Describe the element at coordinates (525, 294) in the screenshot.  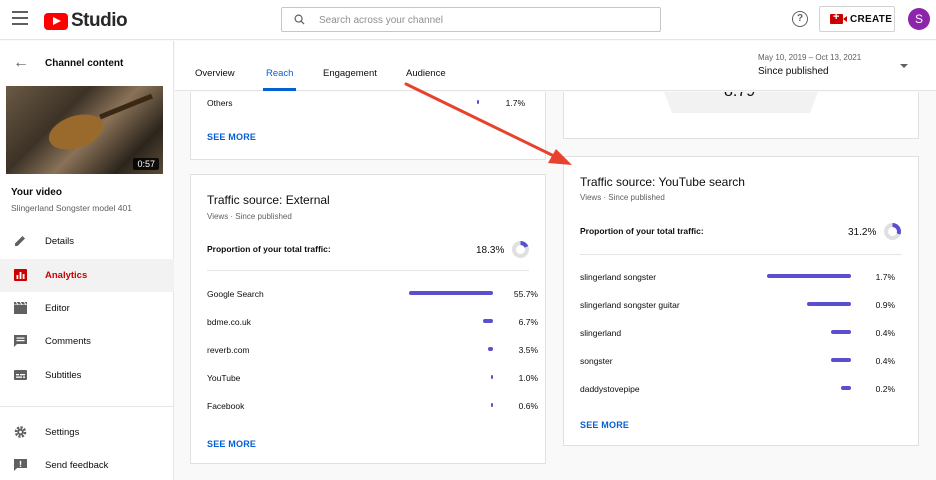
I see `row-pct: 55.7%` at that location.